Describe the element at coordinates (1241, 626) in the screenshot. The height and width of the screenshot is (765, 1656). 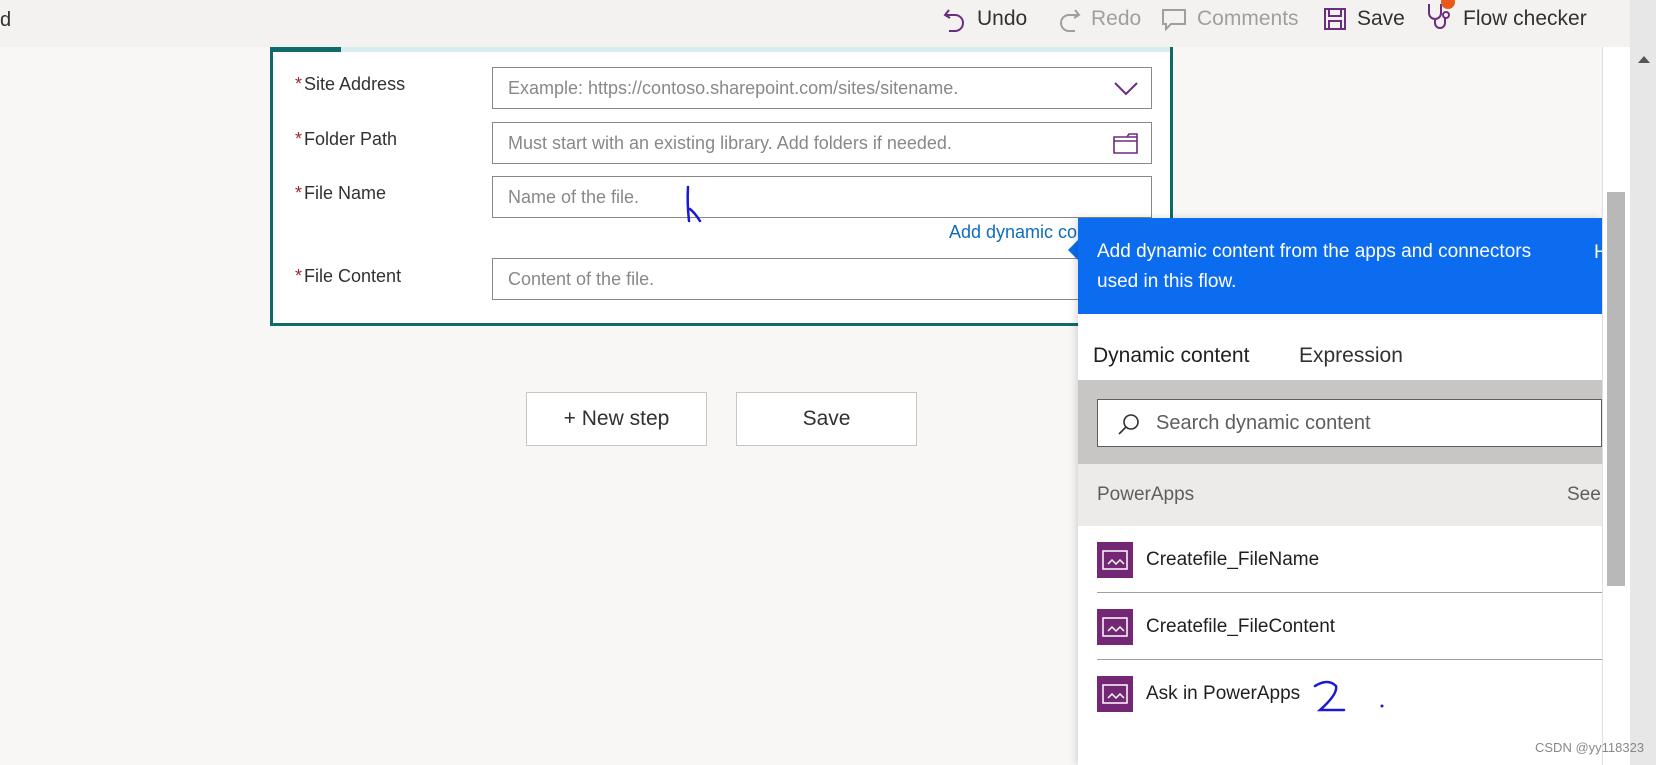
I see `item-label: Createfile_FileContent` at that location.